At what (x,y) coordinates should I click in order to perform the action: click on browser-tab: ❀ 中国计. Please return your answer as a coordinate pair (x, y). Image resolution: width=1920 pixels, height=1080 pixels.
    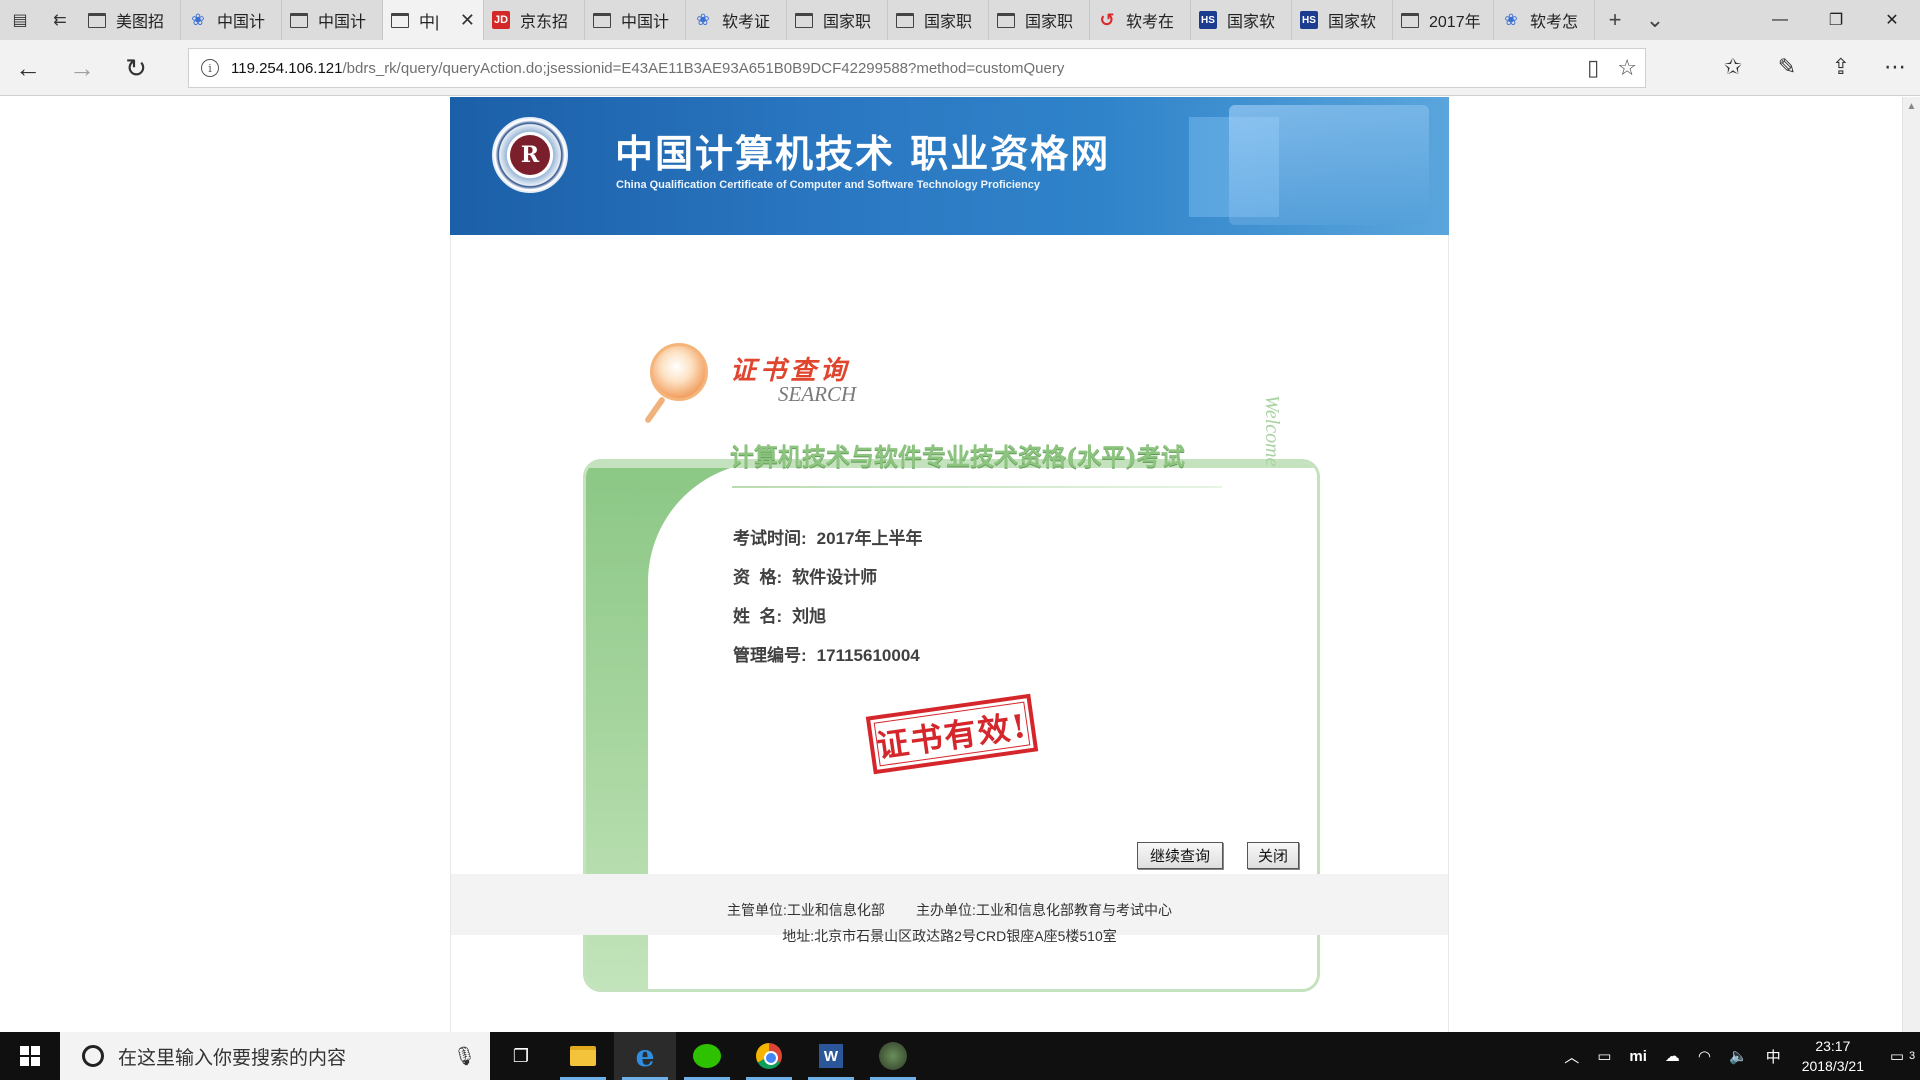
    Looking at the image, I should click on (231, 20).